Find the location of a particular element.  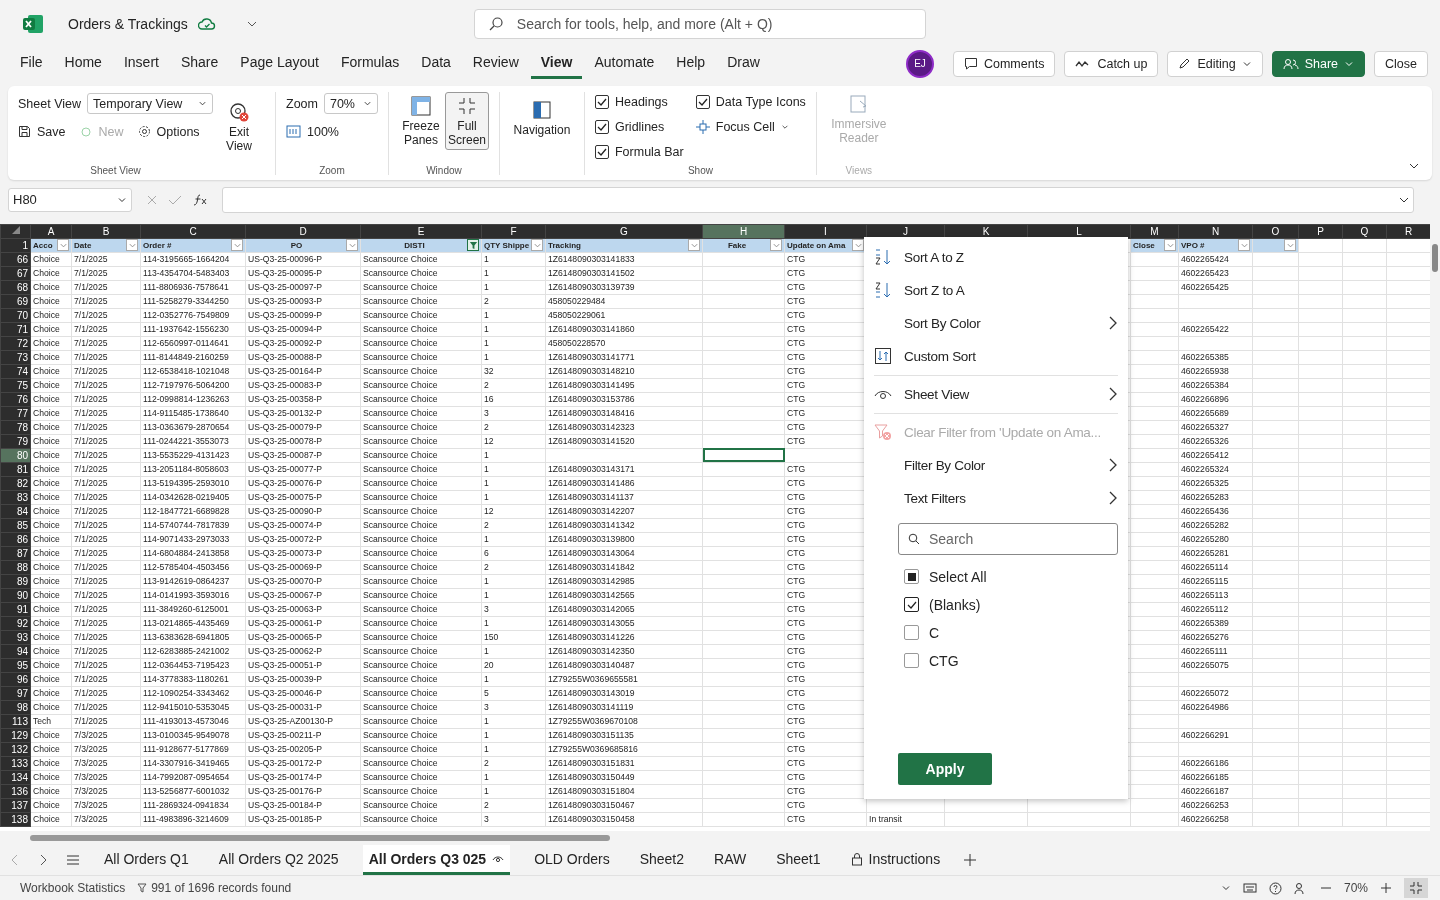

menu-item: Filter By Color is located at coordinates (996, 465).